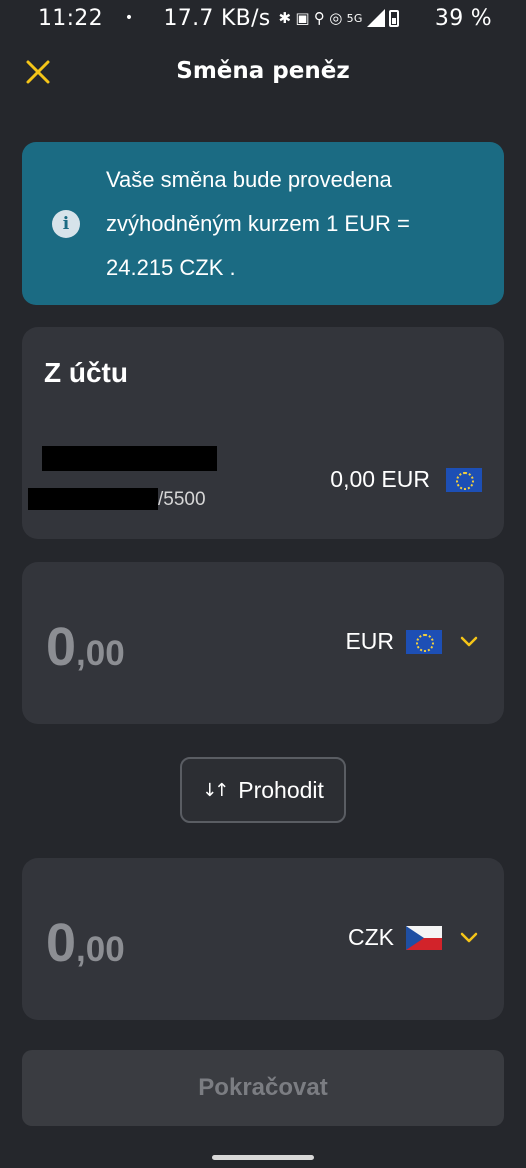 Image resolution: width=526 pixels, height=1168 pixels. I want to click on battery-icon, so click(393, 18).